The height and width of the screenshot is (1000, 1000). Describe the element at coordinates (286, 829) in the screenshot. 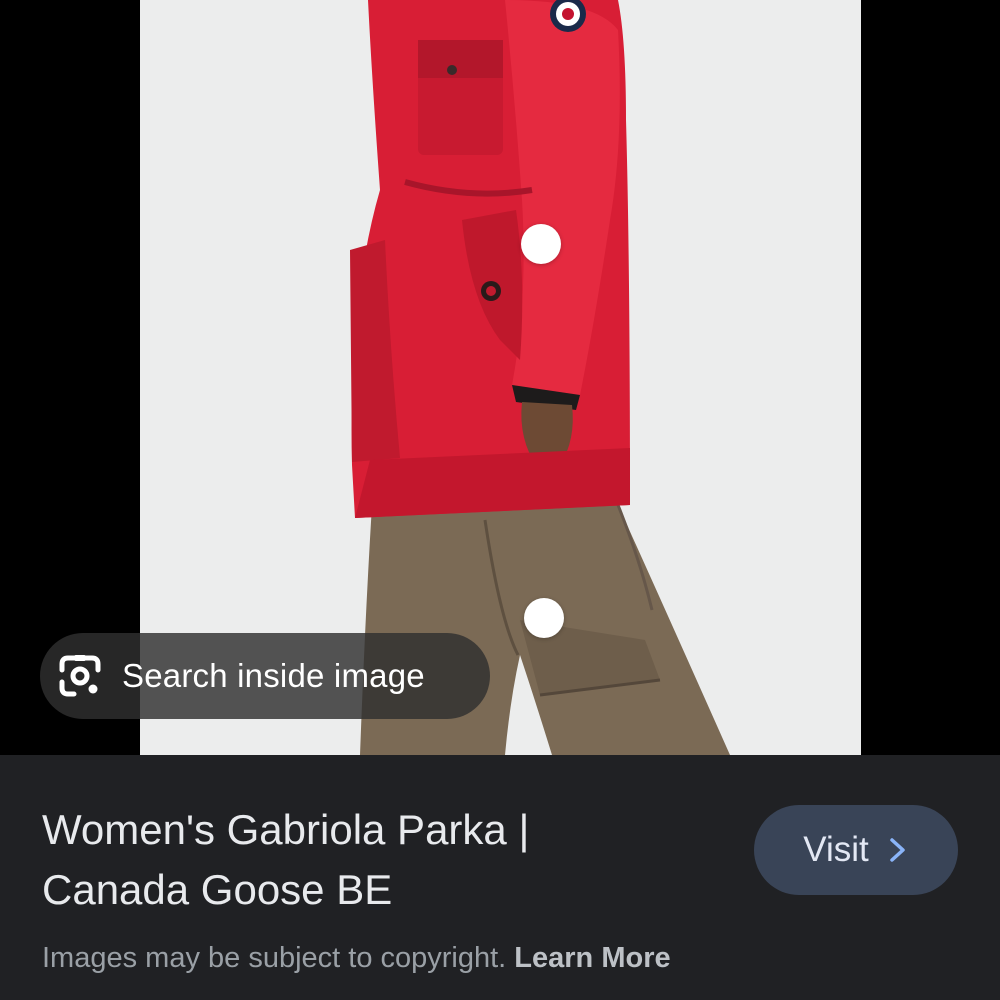

I see `result-title-line-1: Women's Gabriola Parka |` at that location.